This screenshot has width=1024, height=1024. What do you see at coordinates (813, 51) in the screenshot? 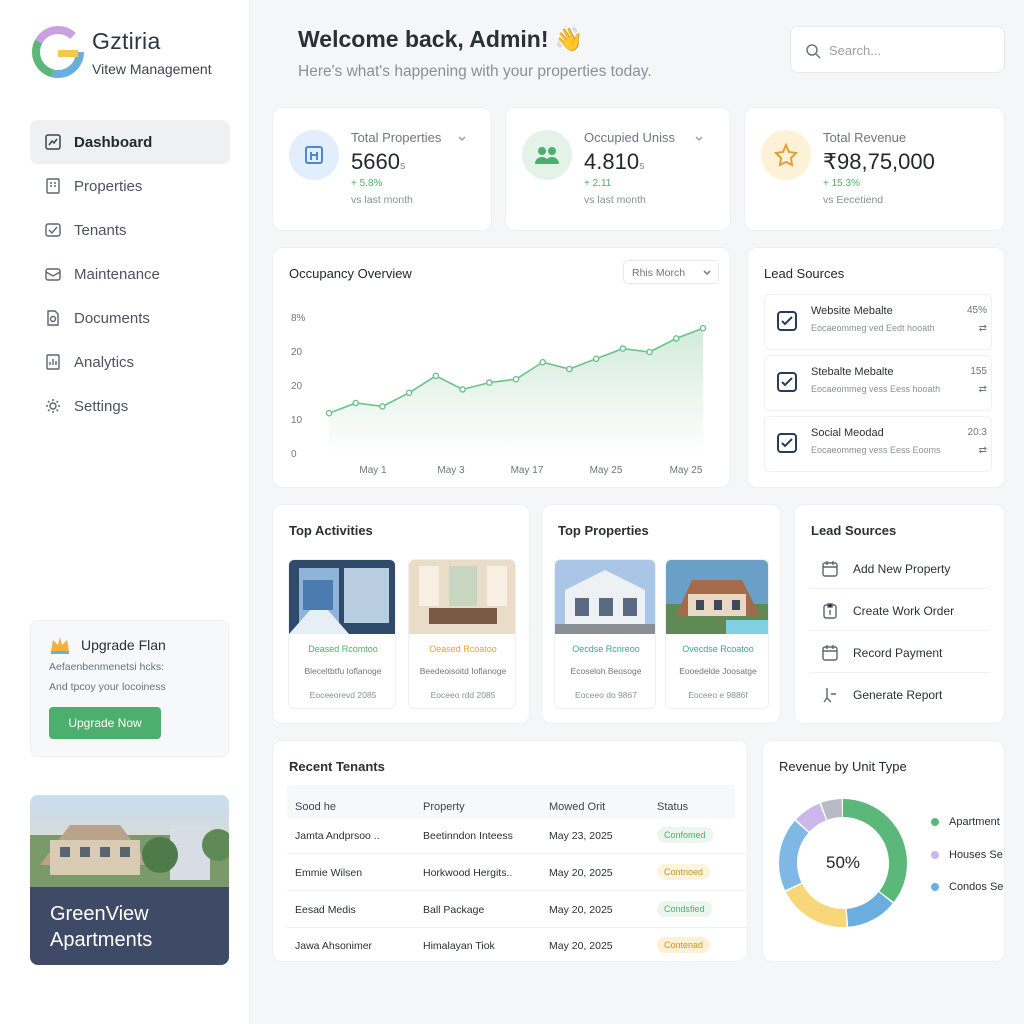
I see `search-icon` at bounding box center [813, 51].